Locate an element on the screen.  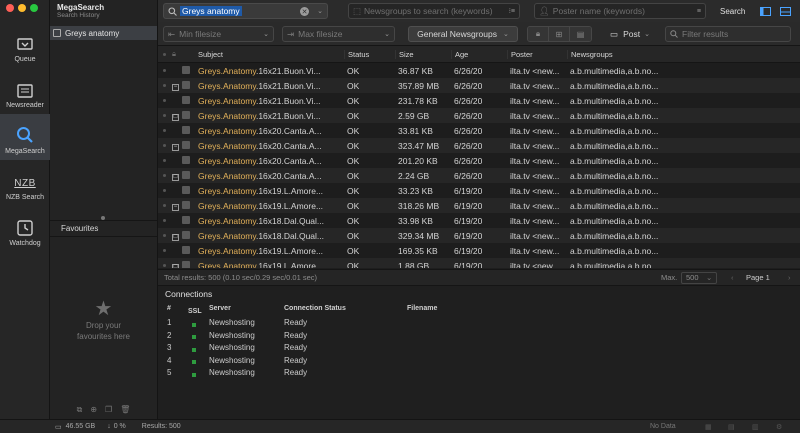
search-history-dropdown-icon: ⌄ is located at coordinates (320, 11).